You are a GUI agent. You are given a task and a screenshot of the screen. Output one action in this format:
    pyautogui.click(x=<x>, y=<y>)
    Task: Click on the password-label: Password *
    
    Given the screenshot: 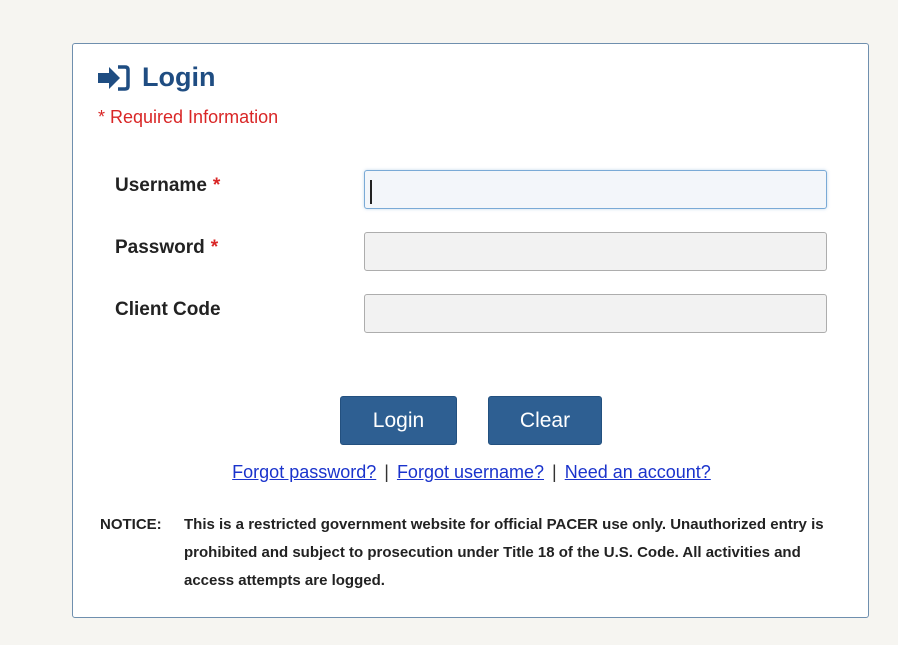 What is the action you would take?
    pyautogui.click(x=166, y=248)
    